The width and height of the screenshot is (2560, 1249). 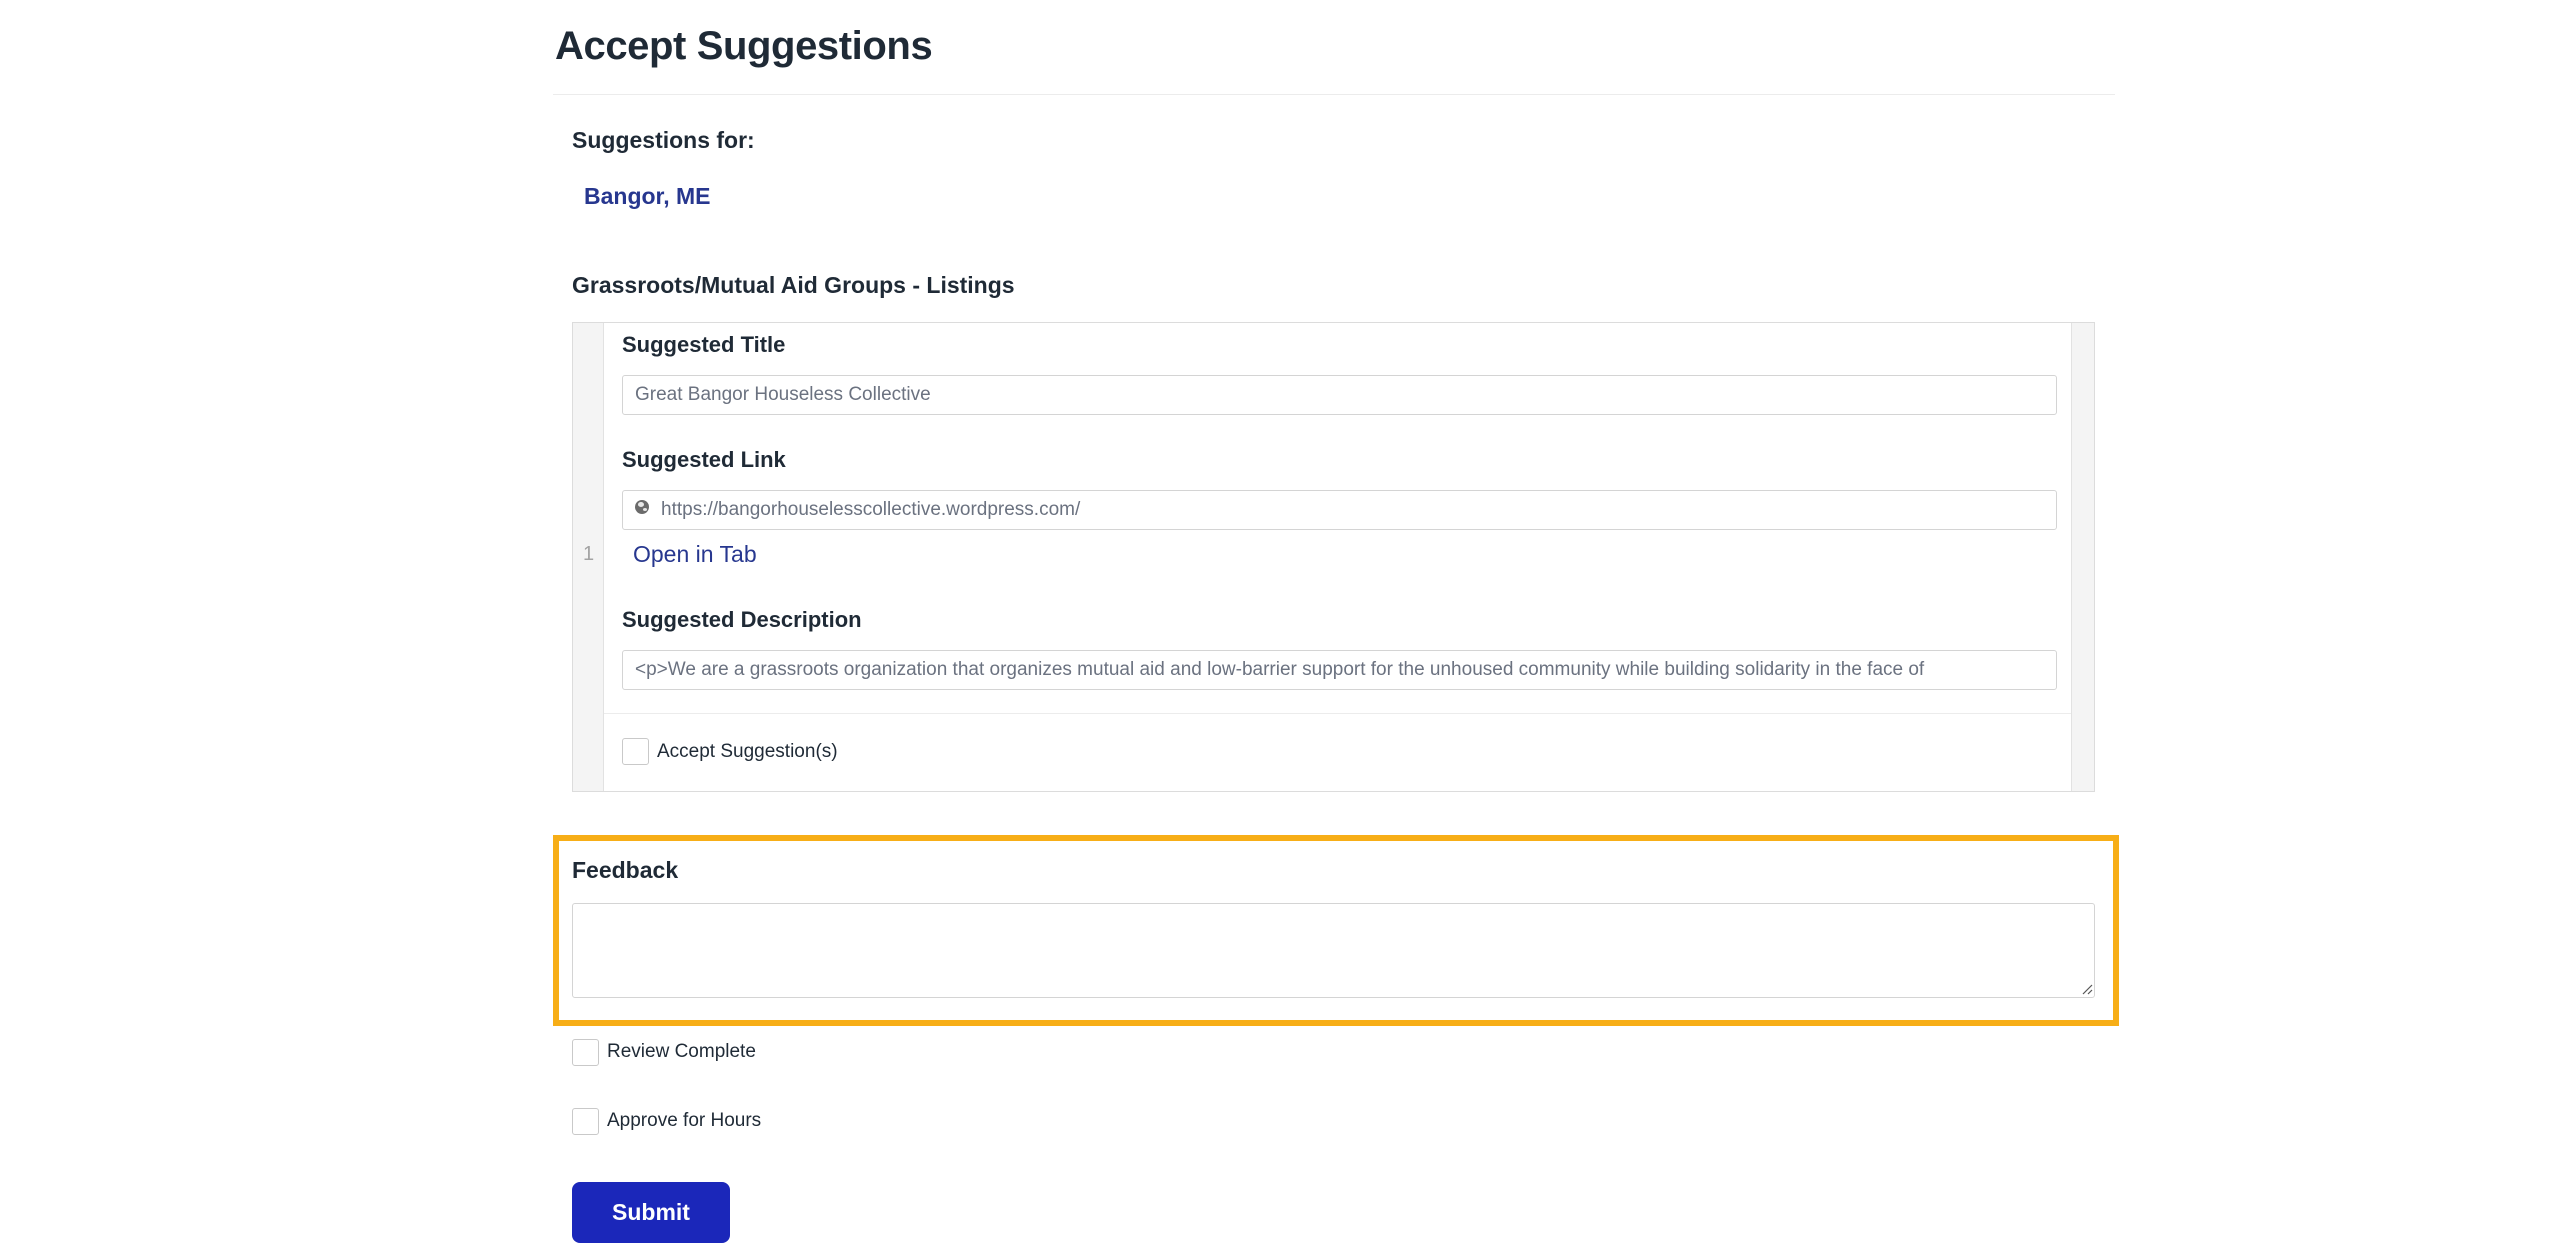 I want to click on page-title: Accept Suggestions, so click(x=744, y=46).